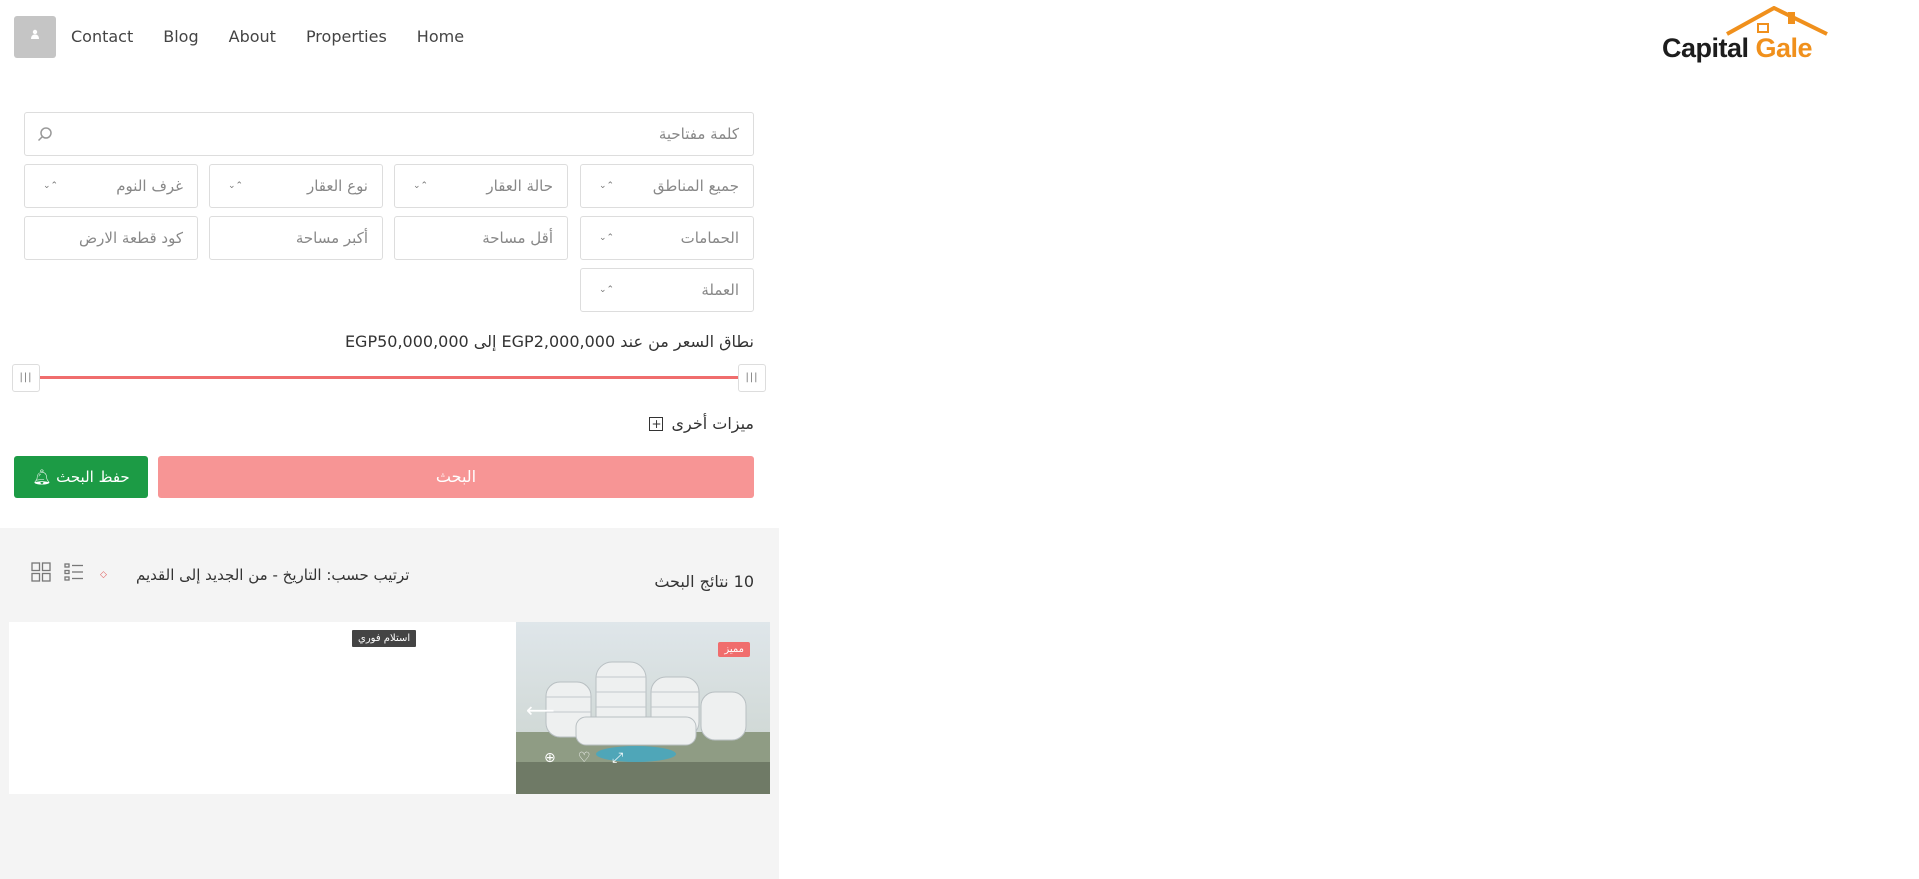  What do you see at coordinates (346, 36) in the screenshot?
I see `nav-properties: Properties` at bounding box center [346, 36].